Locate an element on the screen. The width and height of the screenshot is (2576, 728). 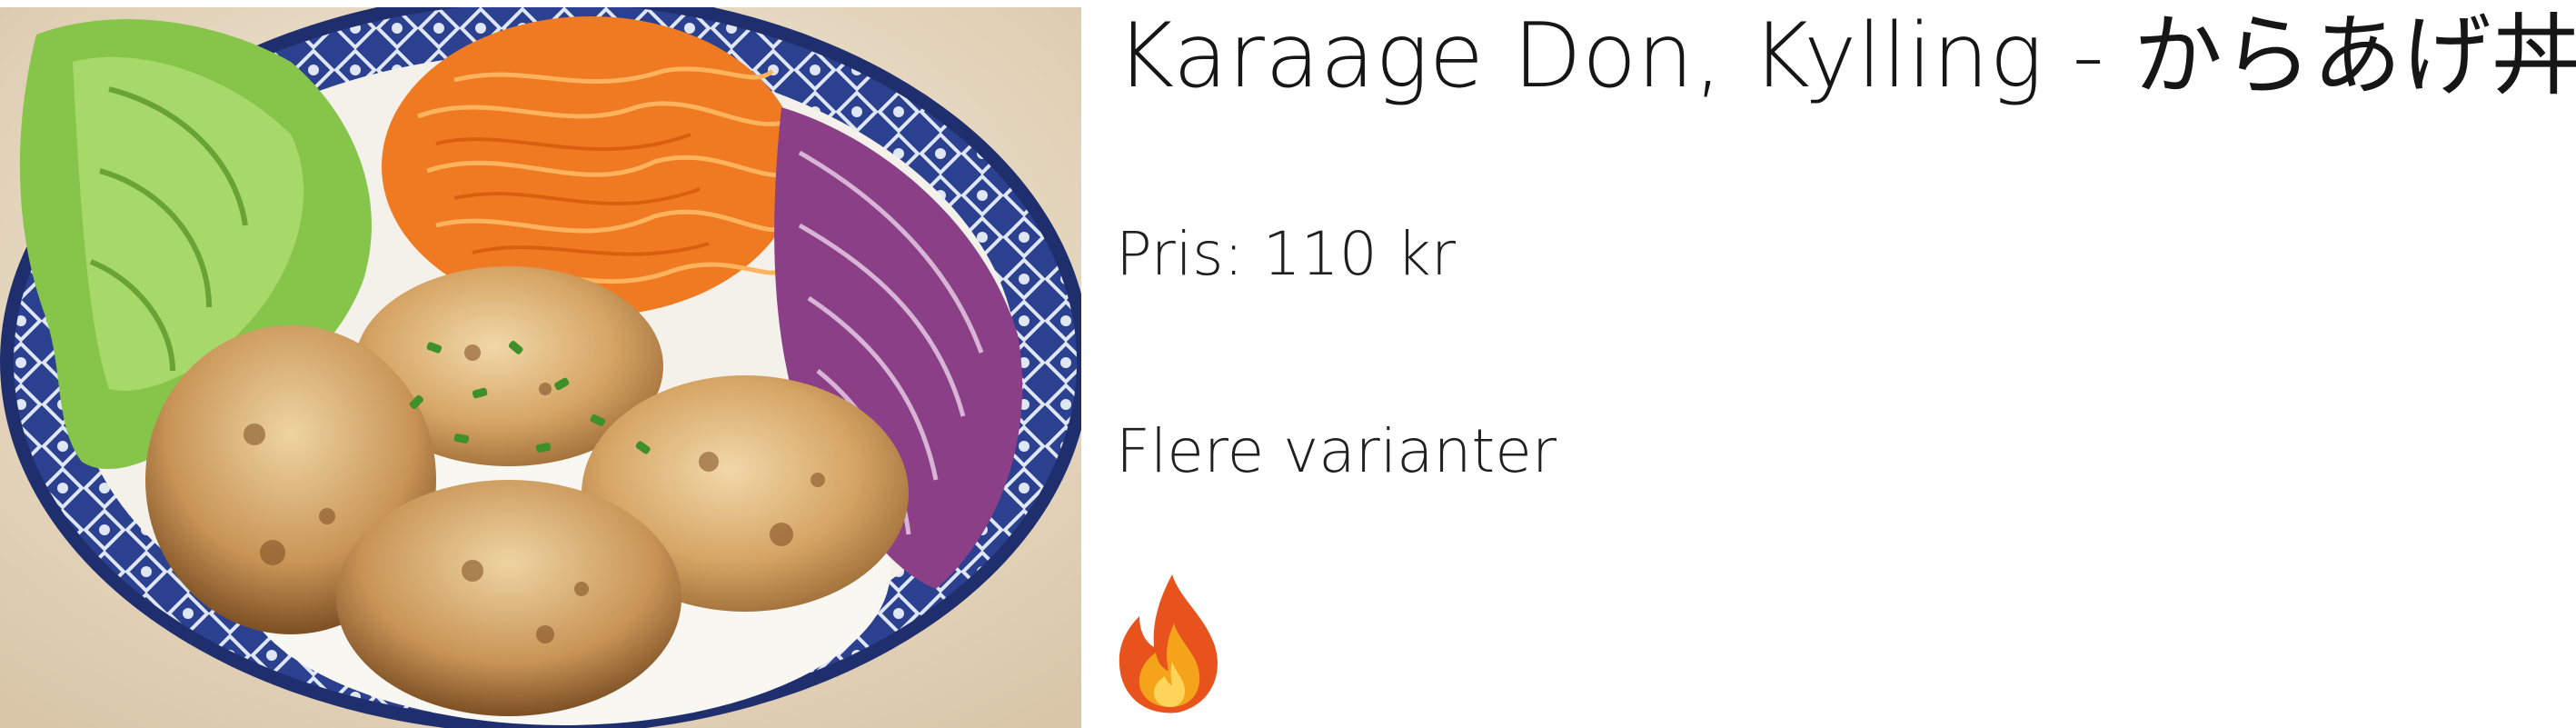
variants-link: Flere varianter is located at coordinates (1336, 451).